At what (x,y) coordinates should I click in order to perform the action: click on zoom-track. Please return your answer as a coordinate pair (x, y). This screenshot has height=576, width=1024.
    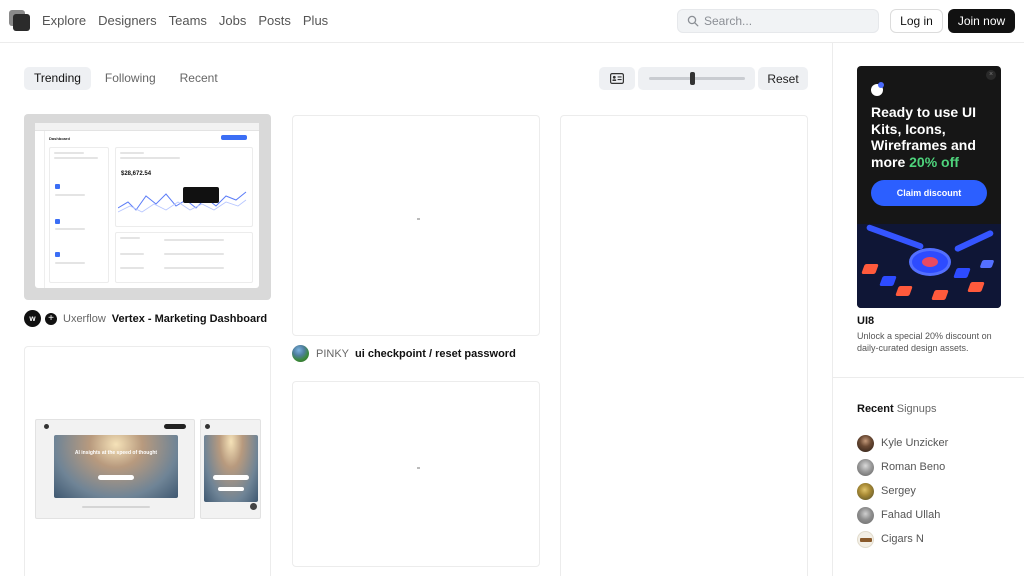
    Looking at the image, I should click on (697, 78).